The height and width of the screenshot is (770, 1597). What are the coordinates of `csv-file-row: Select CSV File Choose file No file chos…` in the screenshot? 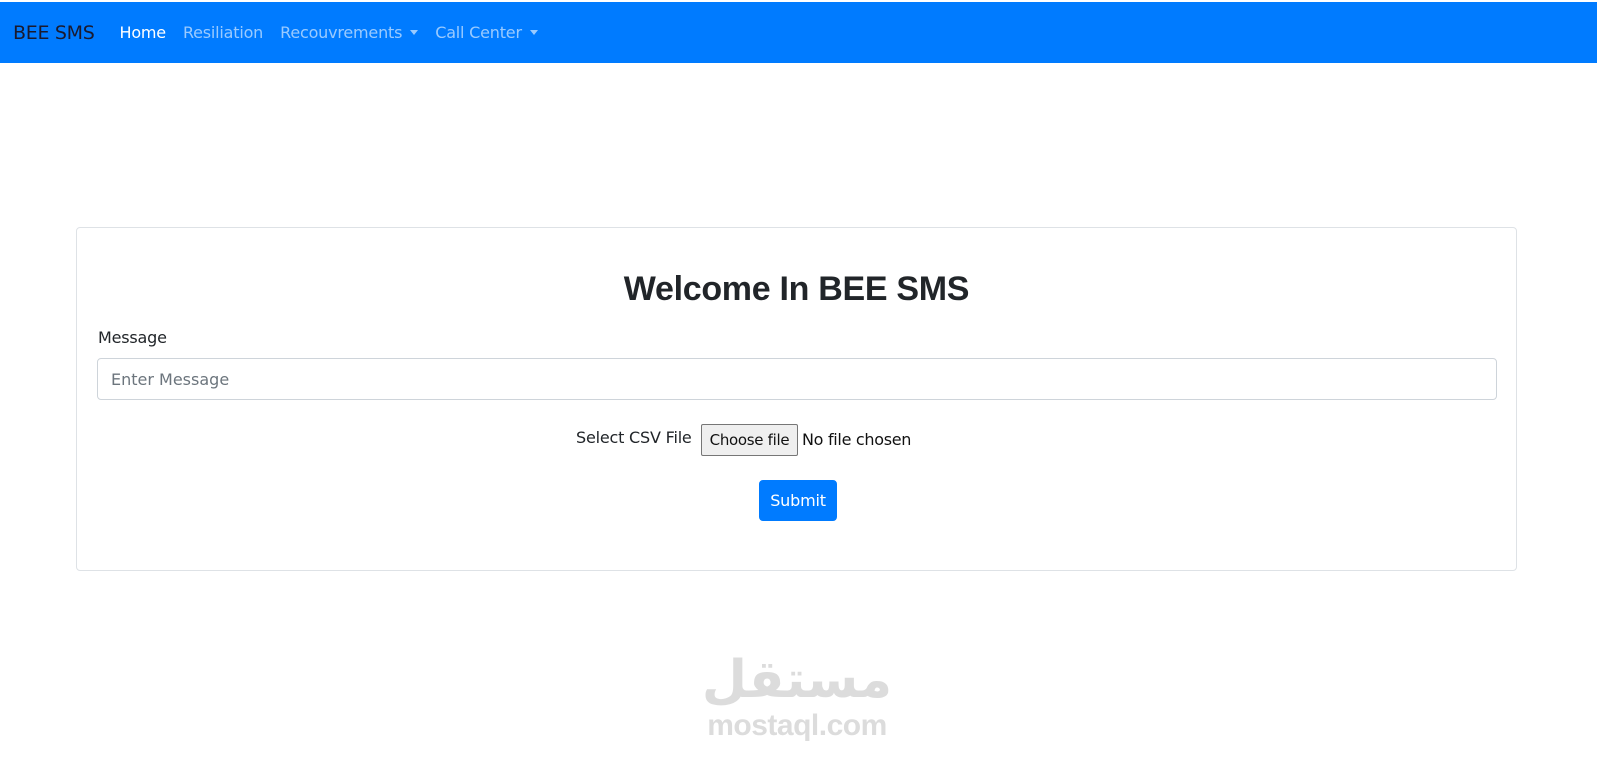 It's located at (796, 441).